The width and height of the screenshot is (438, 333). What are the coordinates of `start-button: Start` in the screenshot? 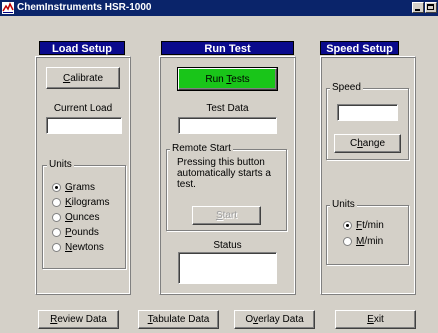 It's located at (226, 215).